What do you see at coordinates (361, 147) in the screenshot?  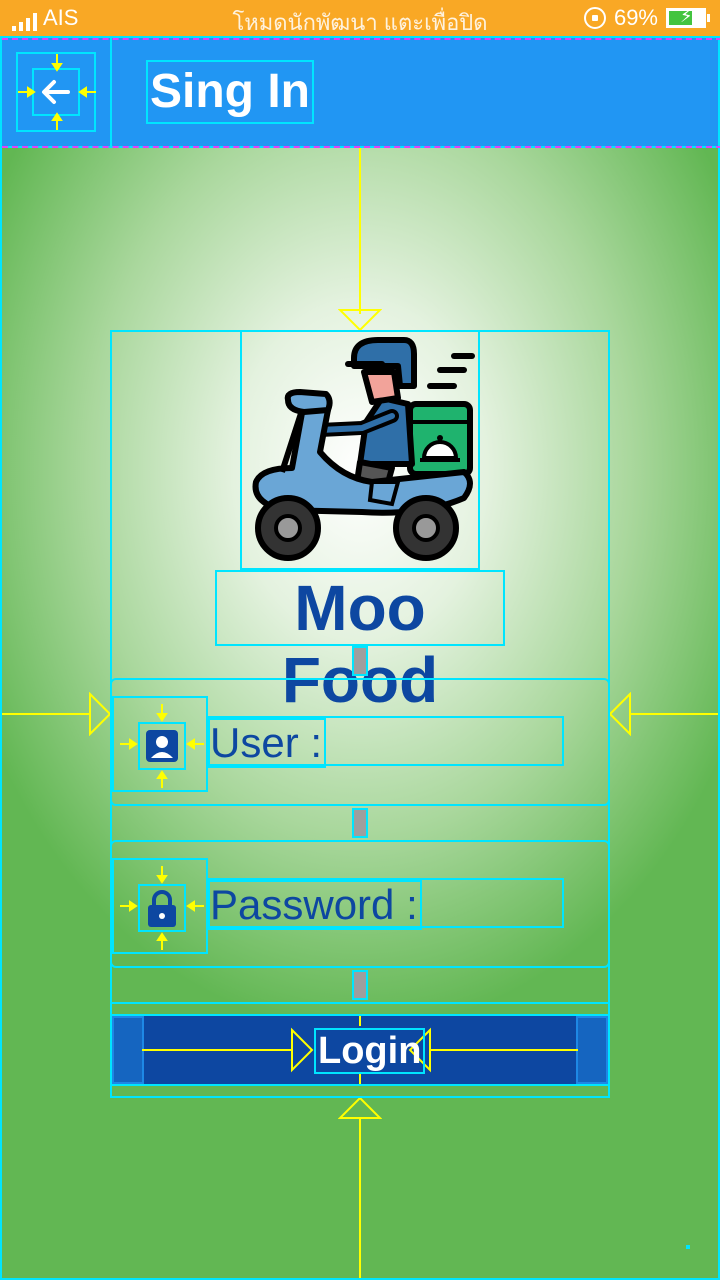 I see `app-bar-bottom-guide` at bounding box center [361, 147].